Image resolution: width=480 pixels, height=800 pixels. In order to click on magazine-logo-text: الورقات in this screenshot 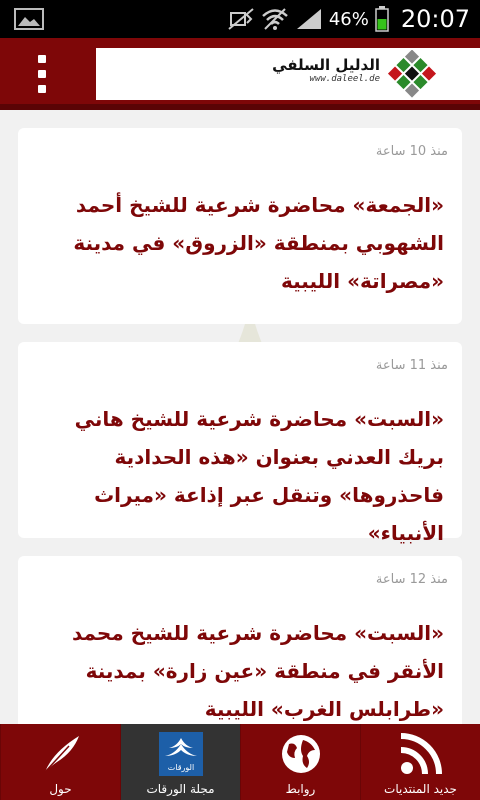, I will do `click(181, 767)`.